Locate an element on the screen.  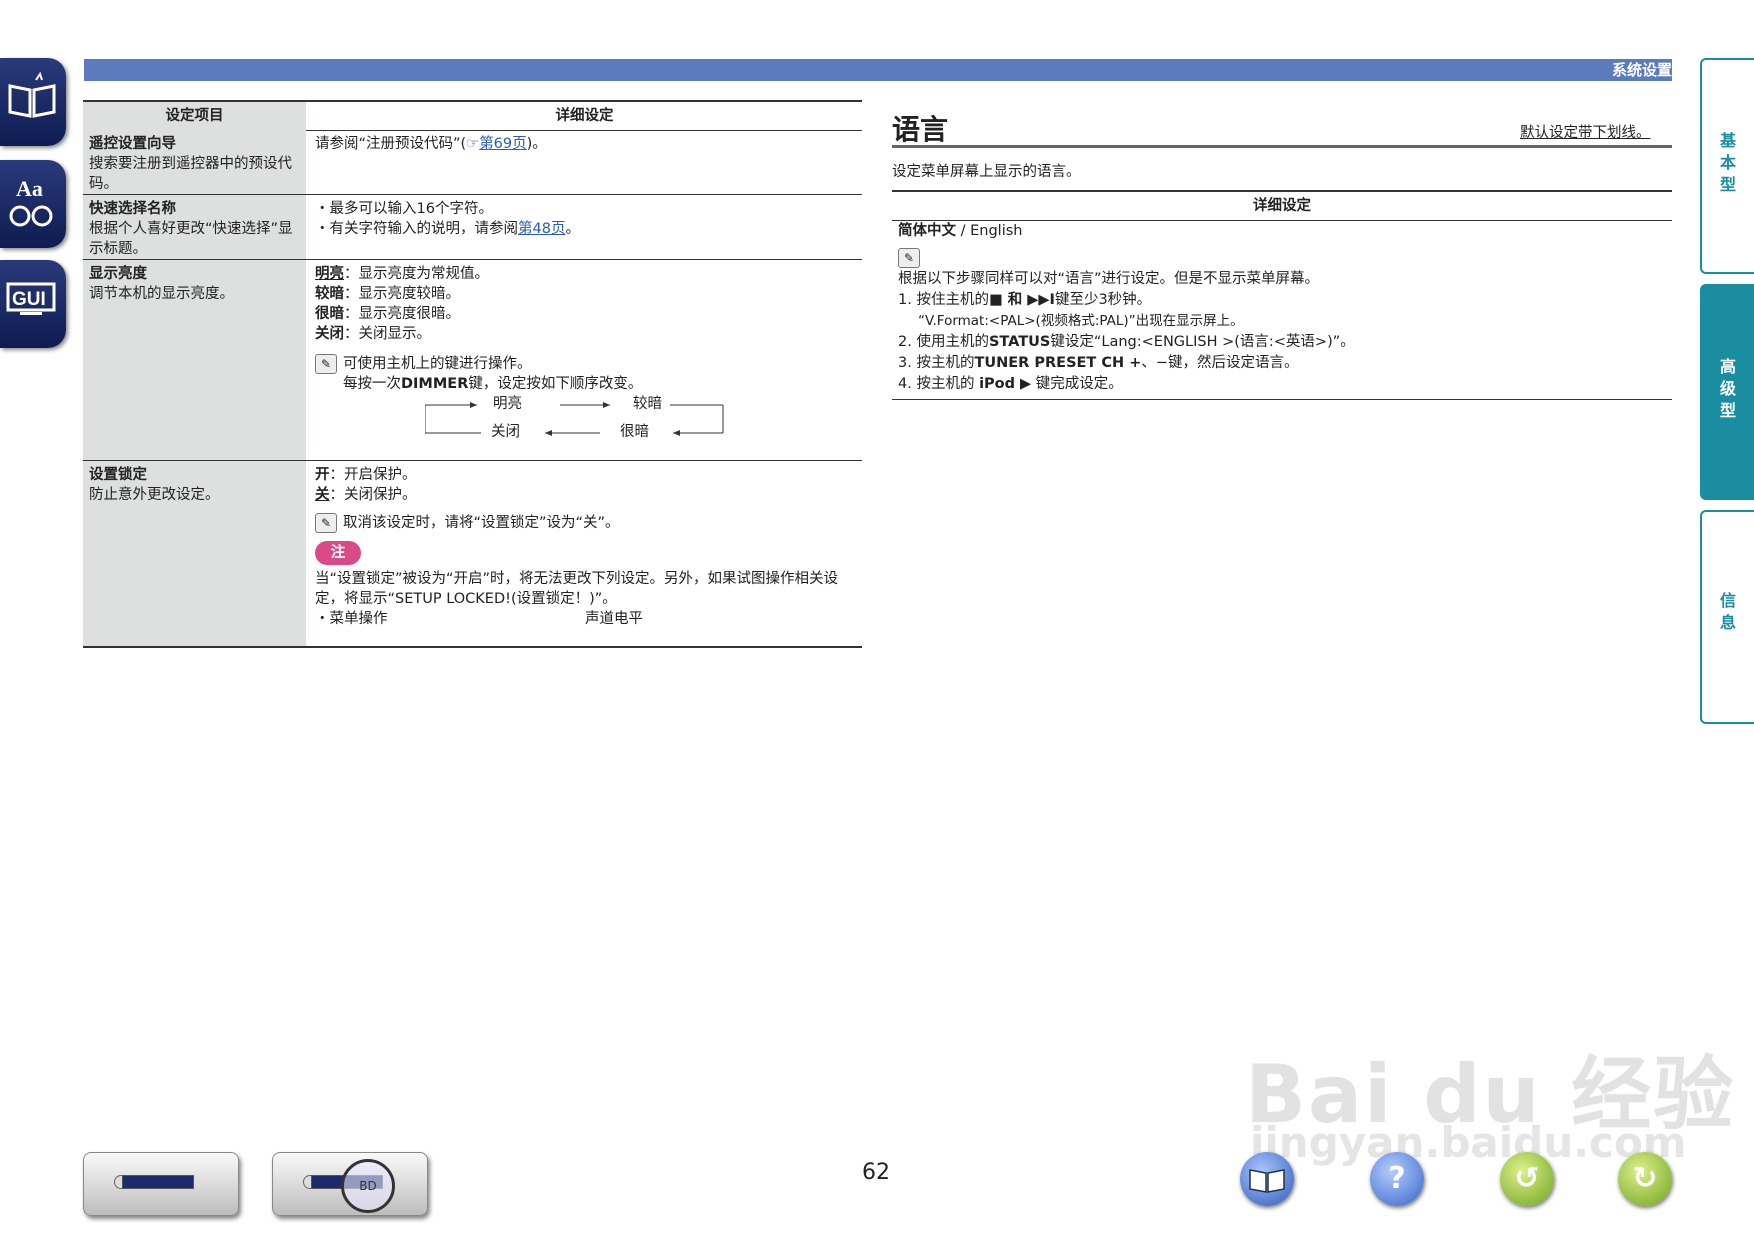
row-item-title: 遥控设置向导 is located at coordinates (132, 144).